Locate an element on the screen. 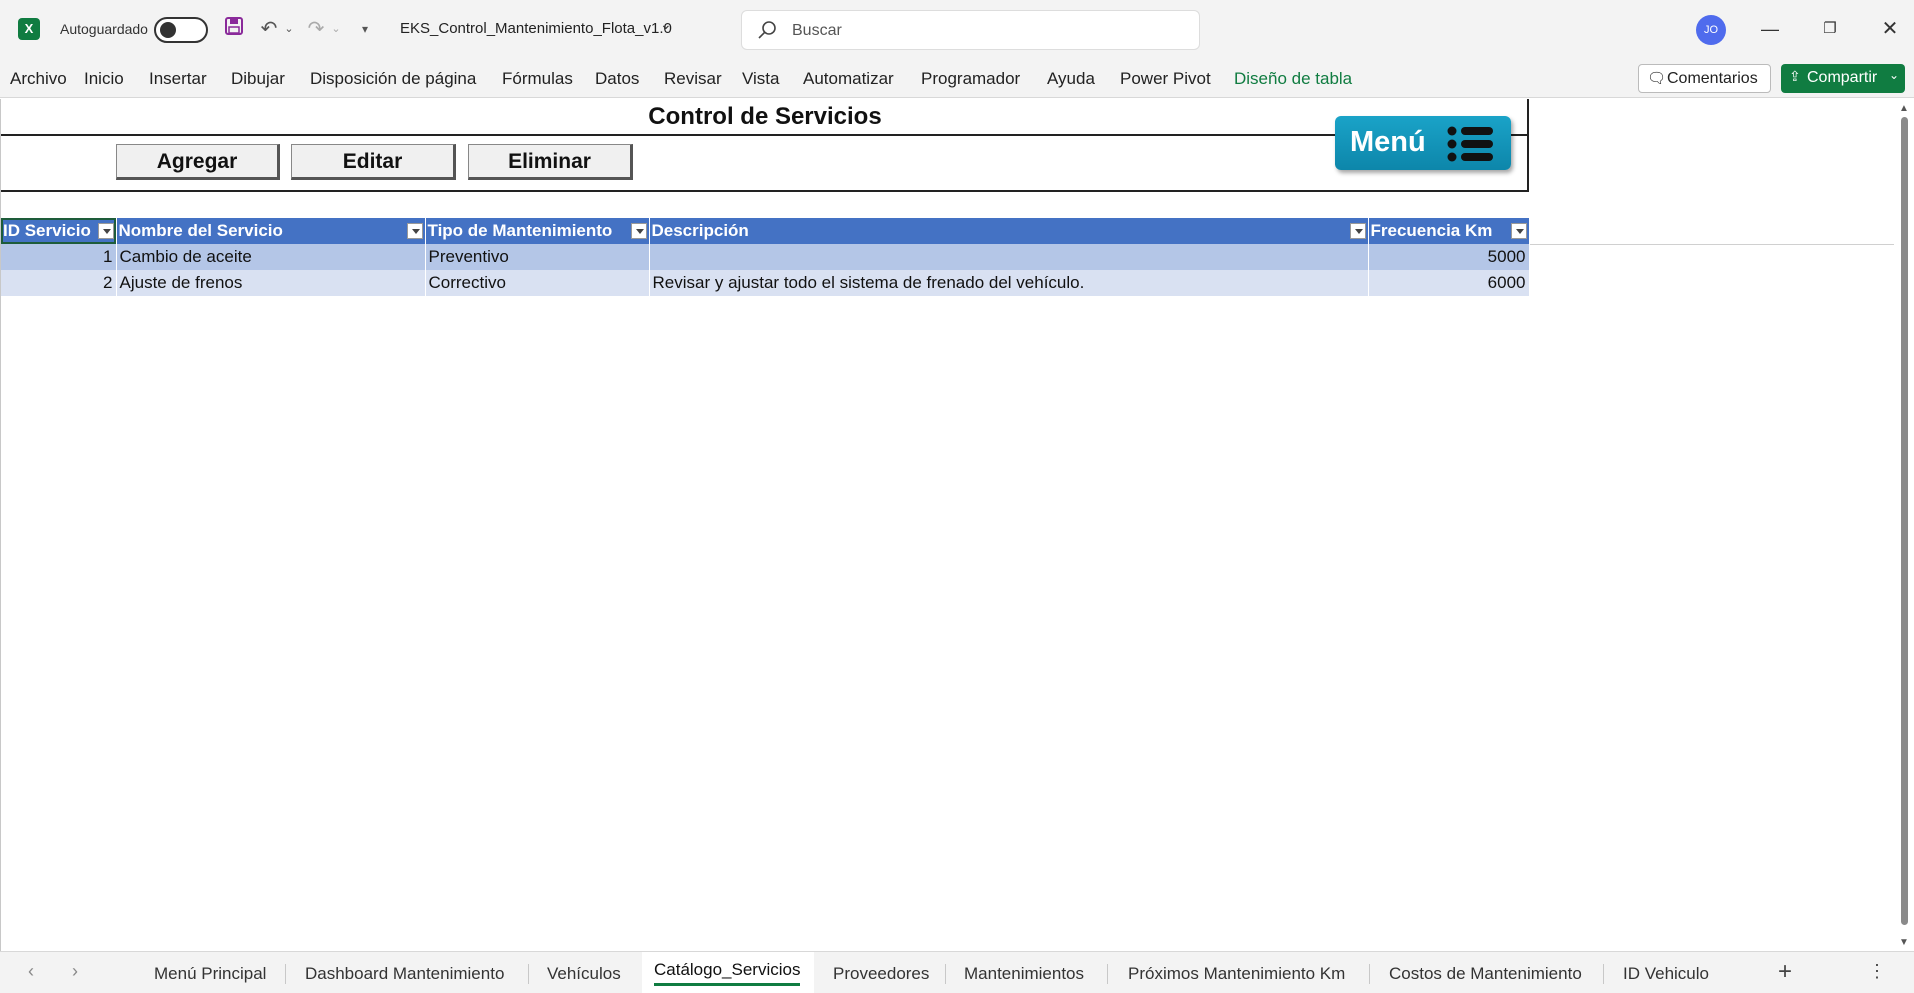 Image resolution: width=1914 pixels, height=993 pixels. chevron-right-icon: › is located at coordinates (75, 971).